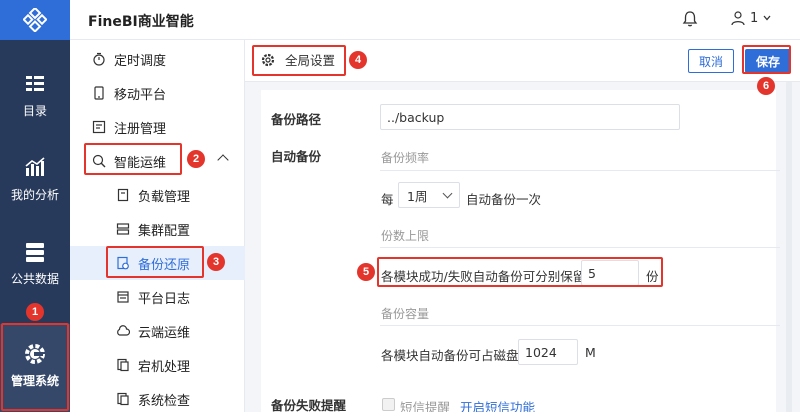 Image resolution: width=800 pixels, height=412 pixels. What do you see at coordinates (388, 404) in the screenshot?
I see `sms-checkbox` at bounding box center [388, 404].